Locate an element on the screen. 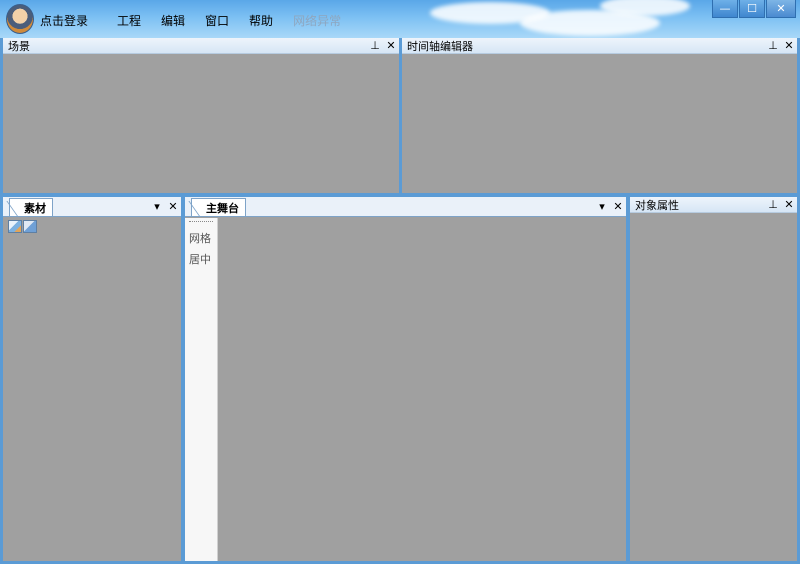 The width and height of the screenshot is (800, 564). center-button: 居中 is located at coordinates (200, 259).